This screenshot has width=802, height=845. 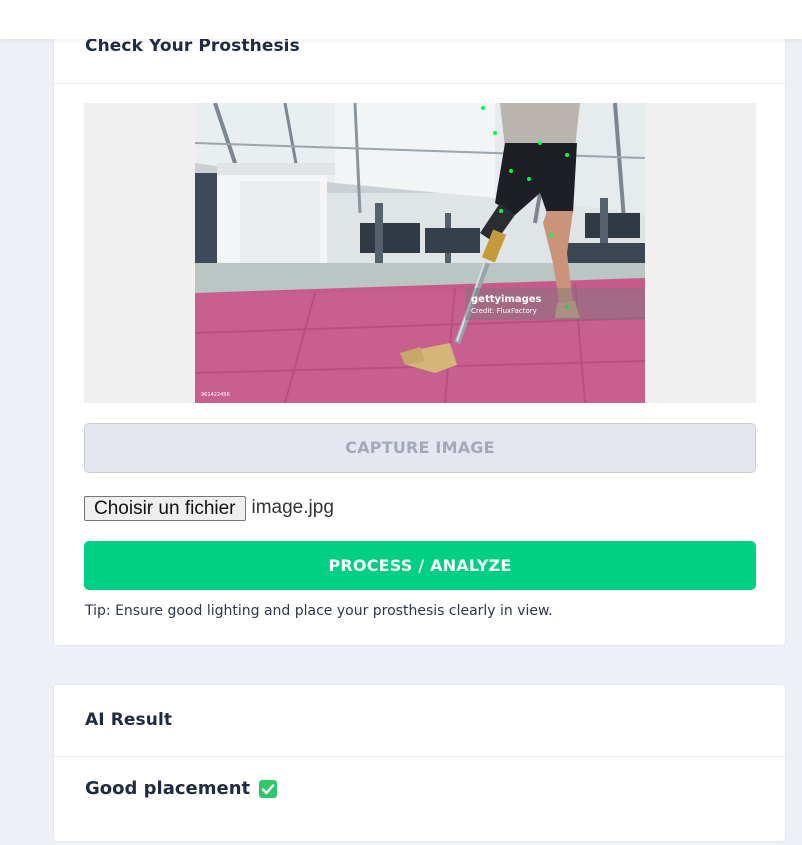 What do you see at coordinates (419, 721) in the screenshot?
I see `card-header: AI Result` at bounding box center [419, 721].